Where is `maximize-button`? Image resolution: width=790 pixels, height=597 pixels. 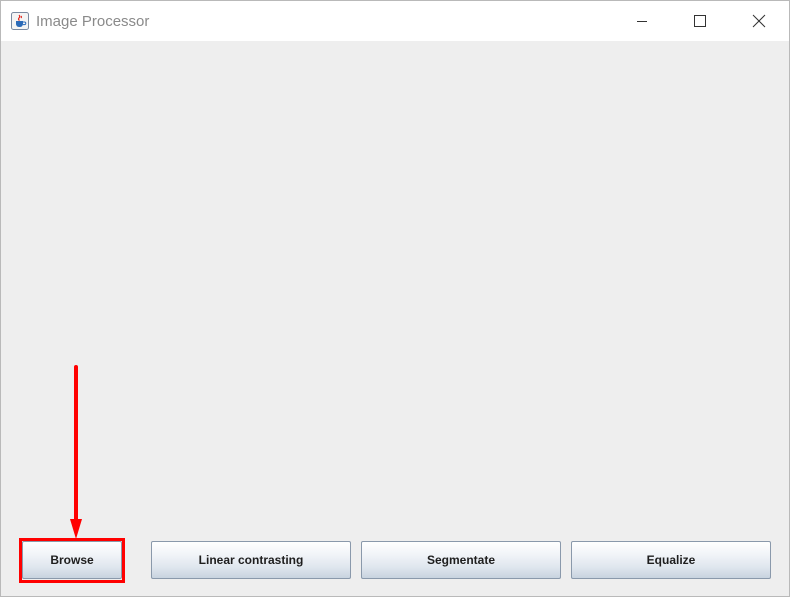
maximize-button is located at coordinates (700, 21).